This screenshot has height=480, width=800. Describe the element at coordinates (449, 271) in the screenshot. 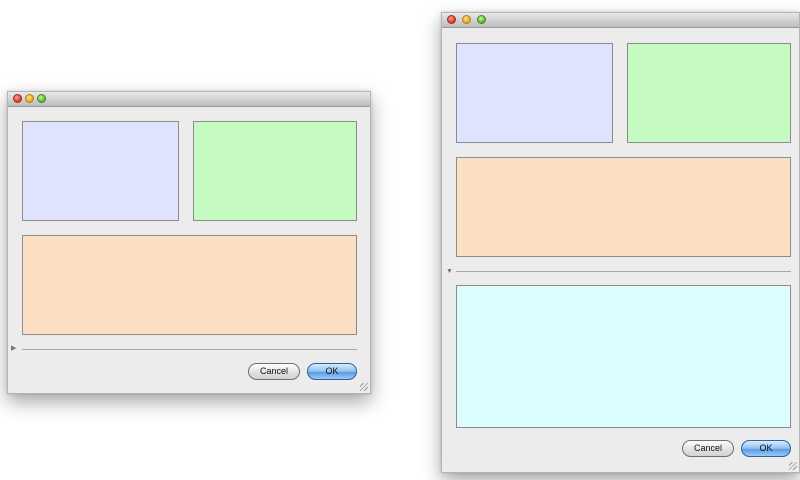

I see `disclosure-triangle-icon: ▼` at that location.